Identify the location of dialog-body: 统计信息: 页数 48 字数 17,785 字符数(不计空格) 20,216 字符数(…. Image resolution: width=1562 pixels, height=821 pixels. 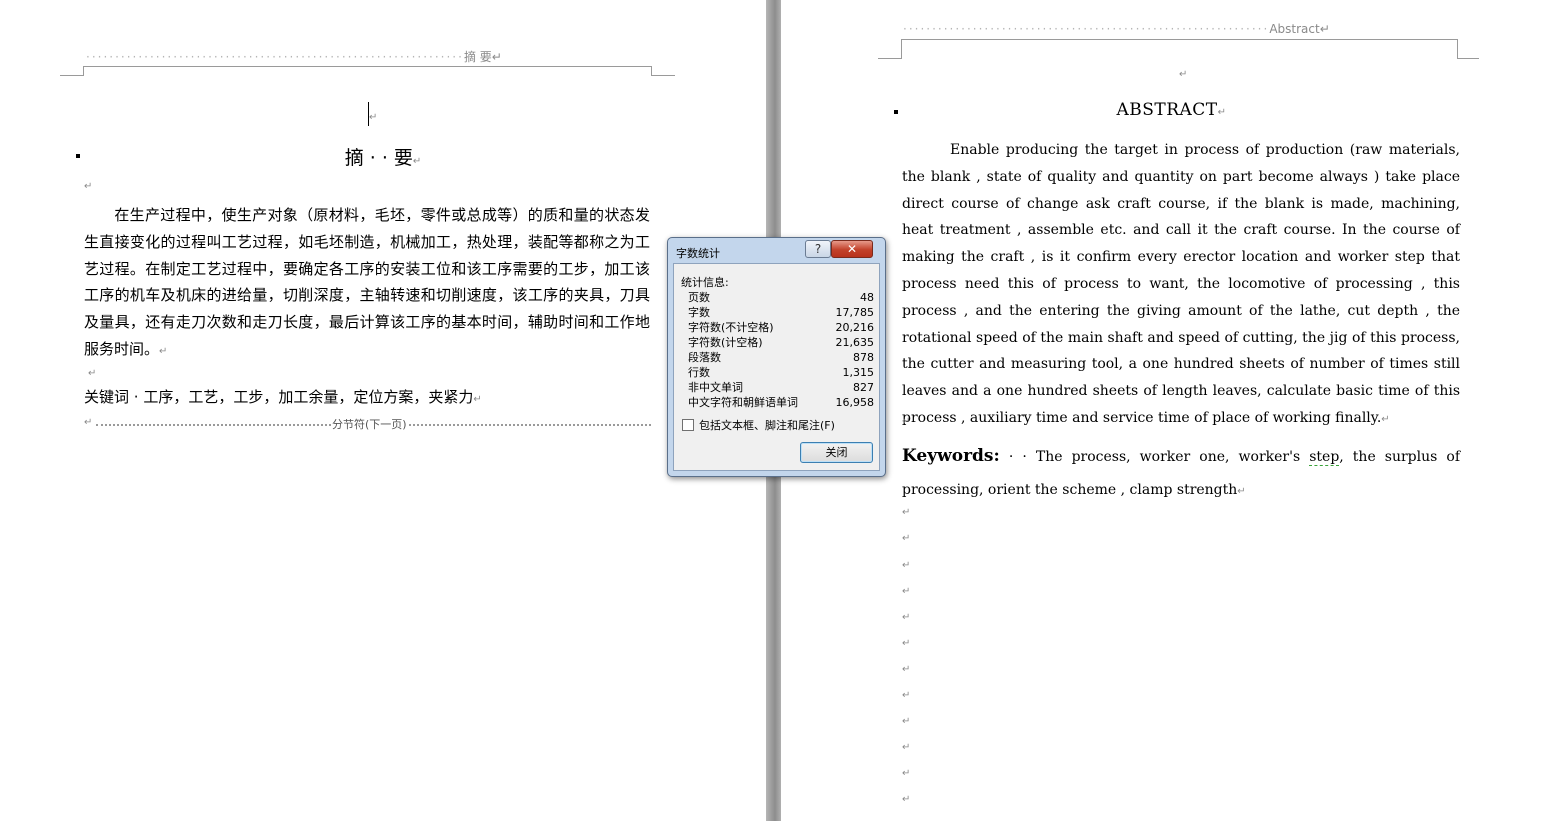
(776, 367).